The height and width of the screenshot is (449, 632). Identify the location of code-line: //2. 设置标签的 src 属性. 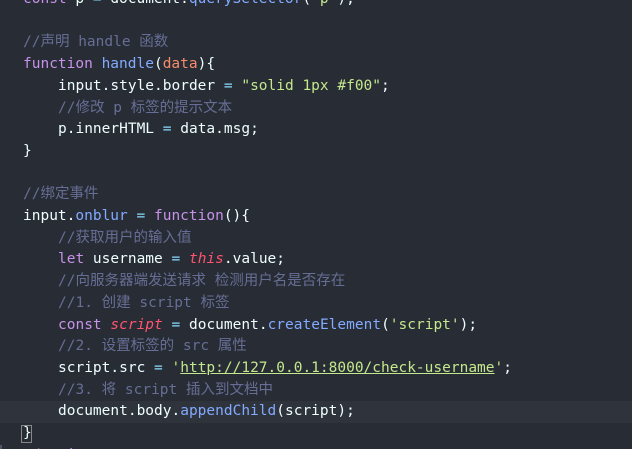
(316, 347).